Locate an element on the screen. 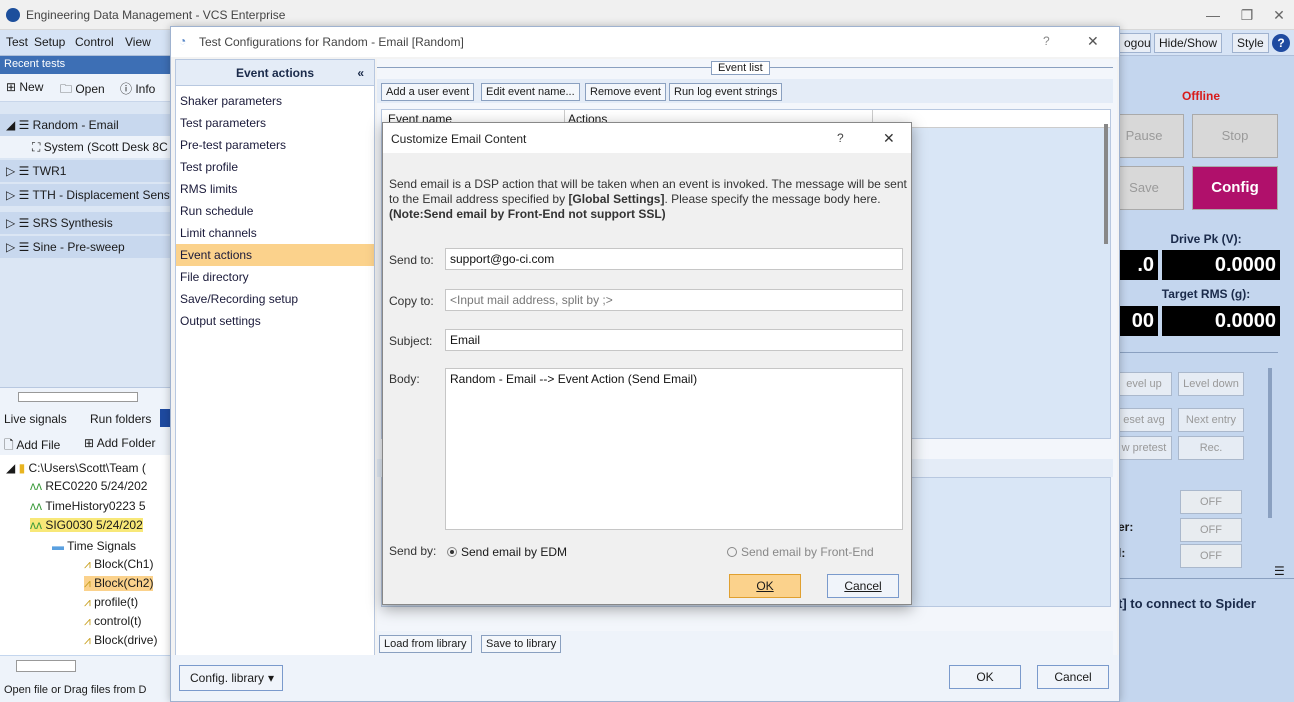 The image size is (1294, 702). copy-to-label: Copy to: is located at coordinates (411, 301).